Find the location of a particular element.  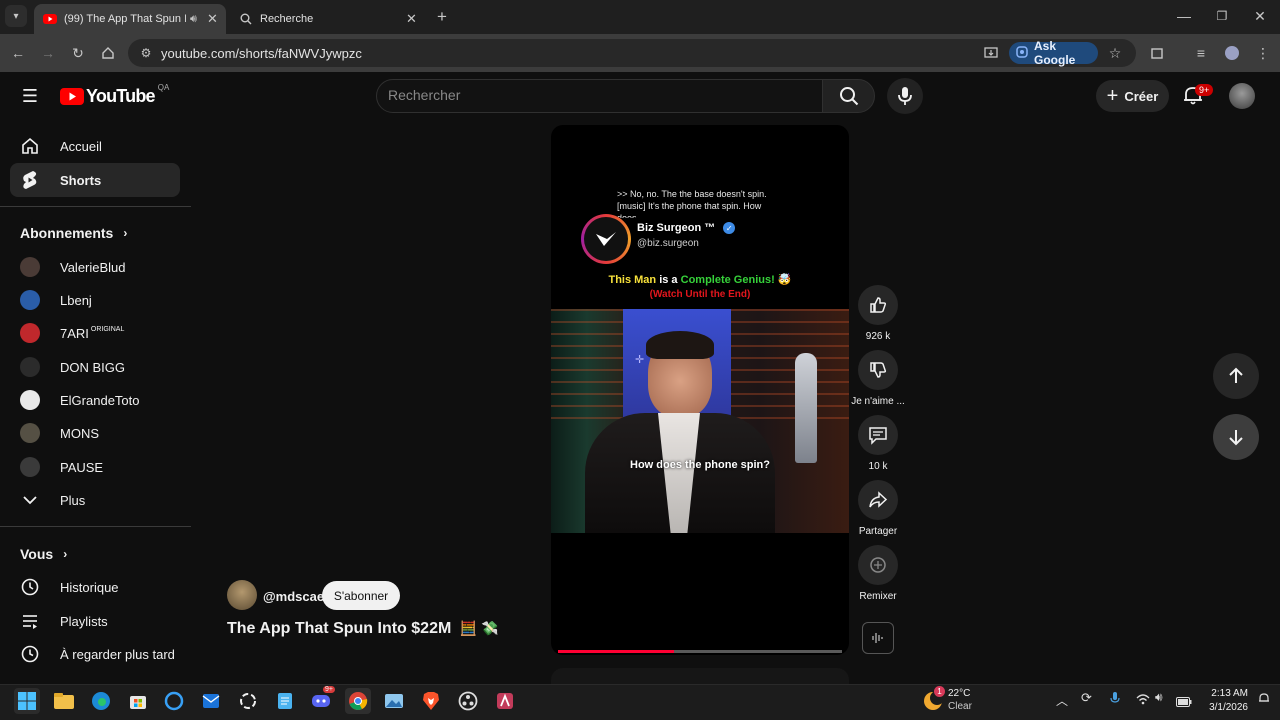

share-button is located at coordinates (878, 500).